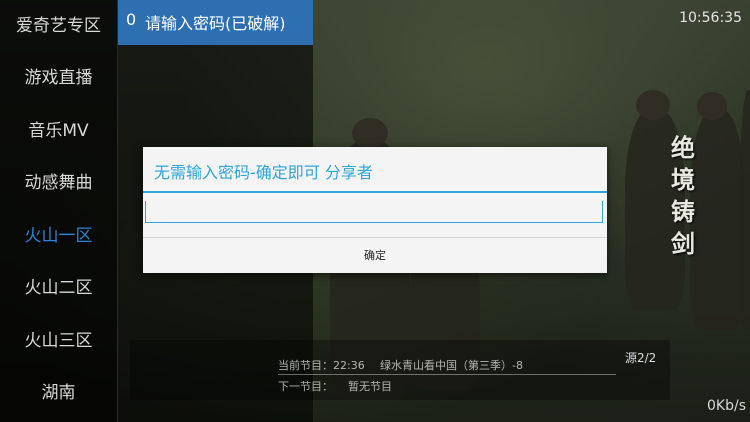  Describe the element at coordinates (683, 195) in the screenshot. I see `film-title-calligraphy: 绝境铸剑` at that location.